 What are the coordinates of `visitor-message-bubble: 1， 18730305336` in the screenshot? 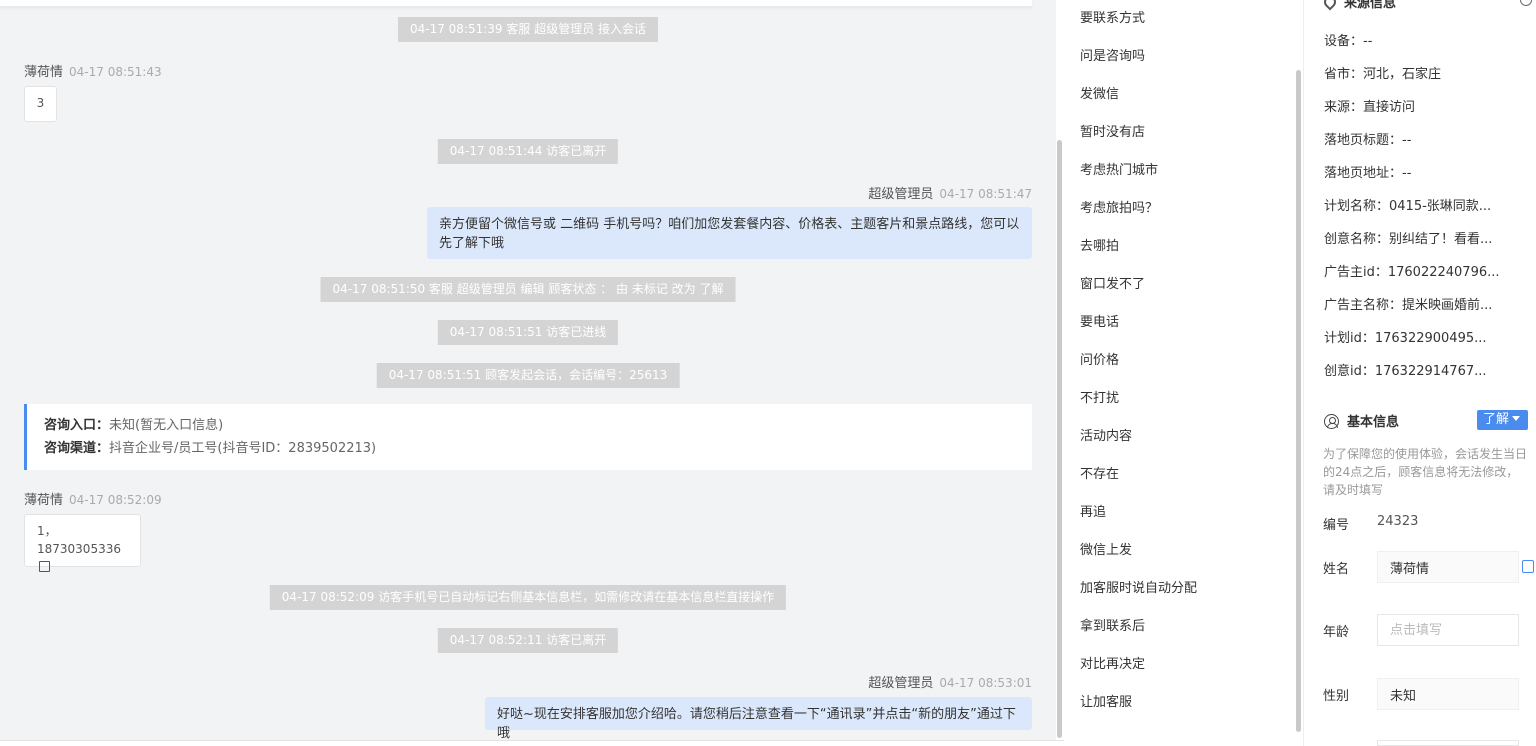 It's located at (82, 543).